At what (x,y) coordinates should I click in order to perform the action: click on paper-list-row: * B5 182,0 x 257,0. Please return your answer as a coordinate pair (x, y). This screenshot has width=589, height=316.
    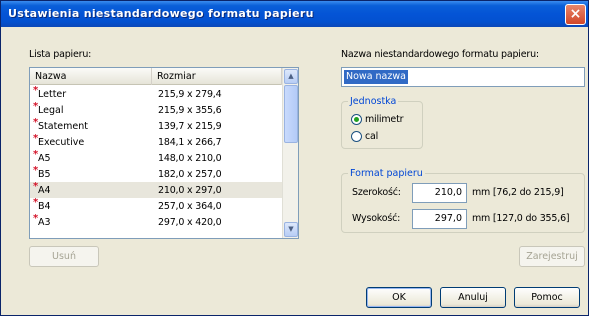
    Looking at the image, I should click on (156, 173).